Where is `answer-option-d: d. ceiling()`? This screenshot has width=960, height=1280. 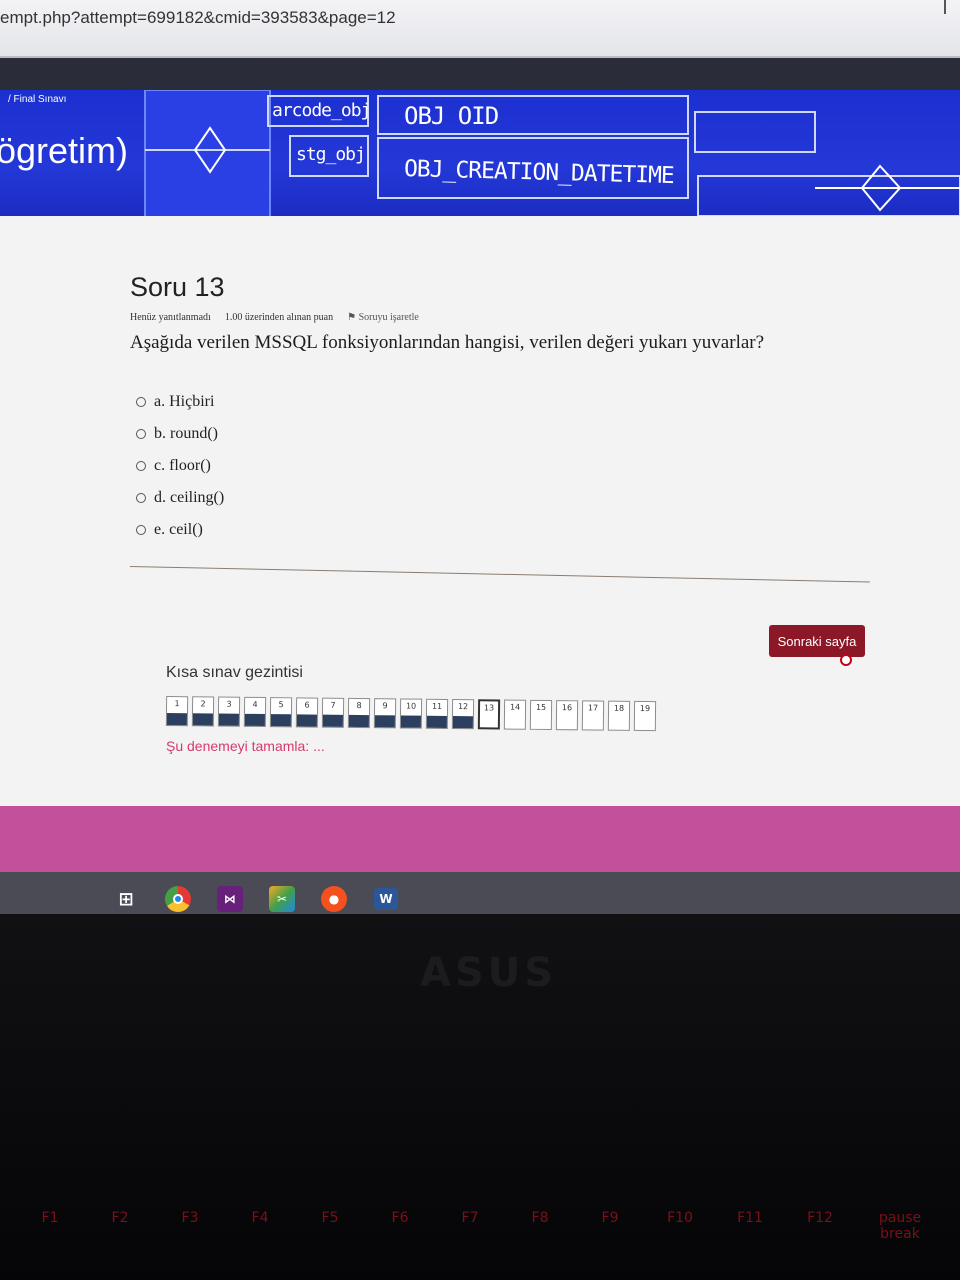 answer-option-d: d. ceiling() is located at coordinates (180, 498).